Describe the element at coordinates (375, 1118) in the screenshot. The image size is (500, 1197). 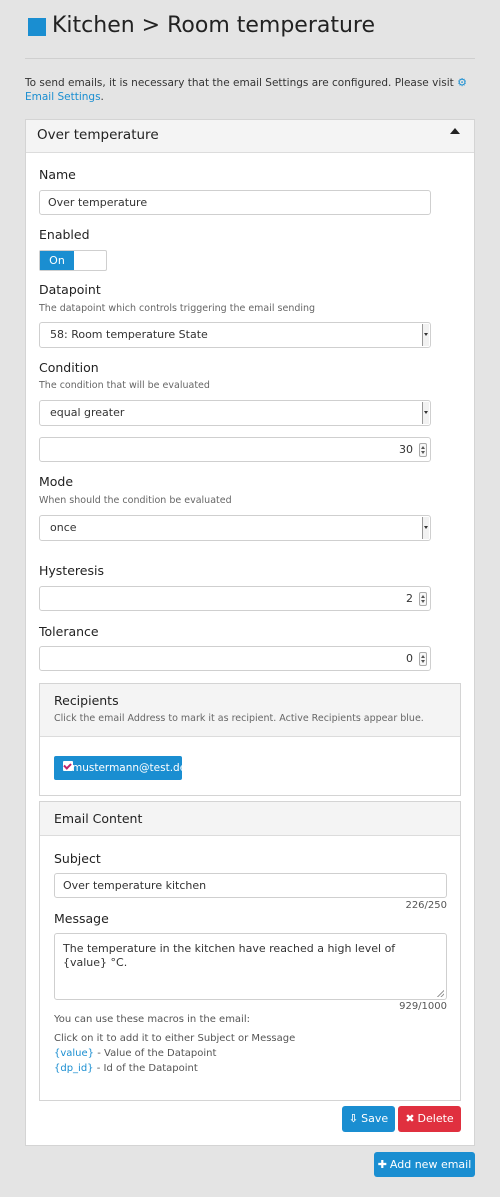
I see `save-label: Save` at that location.